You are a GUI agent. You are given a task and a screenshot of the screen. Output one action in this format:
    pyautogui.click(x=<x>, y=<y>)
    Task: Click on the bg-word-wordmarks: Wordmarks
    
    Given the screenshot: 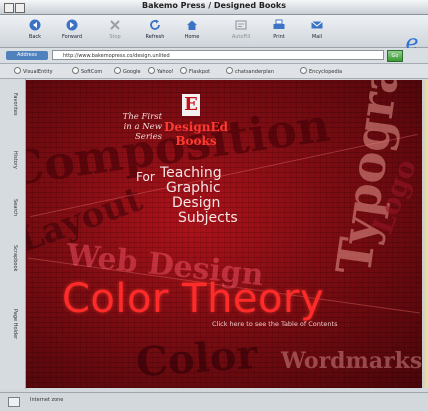 What is the action you would take?
    pyautogui.click(x=351, y=361)
    